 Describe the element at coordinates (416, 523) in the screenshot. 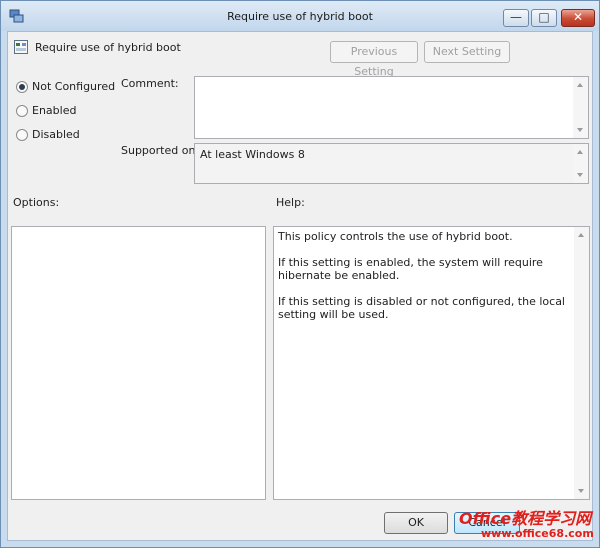

I see `ok-button: OK` at that location.